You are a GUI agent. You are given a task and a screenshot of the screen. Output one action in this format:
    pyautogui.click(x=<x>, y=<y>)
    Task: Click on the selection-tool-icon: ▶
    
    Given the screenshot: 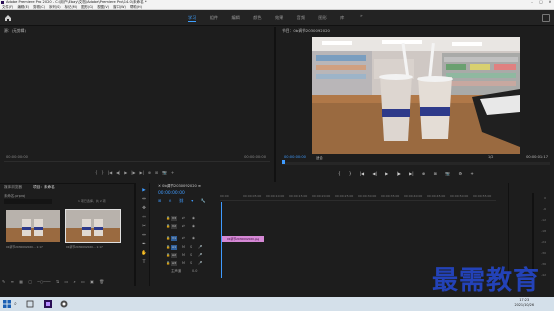 What is the action you would take?
    pyautogui.click(x=144, y=190)
    